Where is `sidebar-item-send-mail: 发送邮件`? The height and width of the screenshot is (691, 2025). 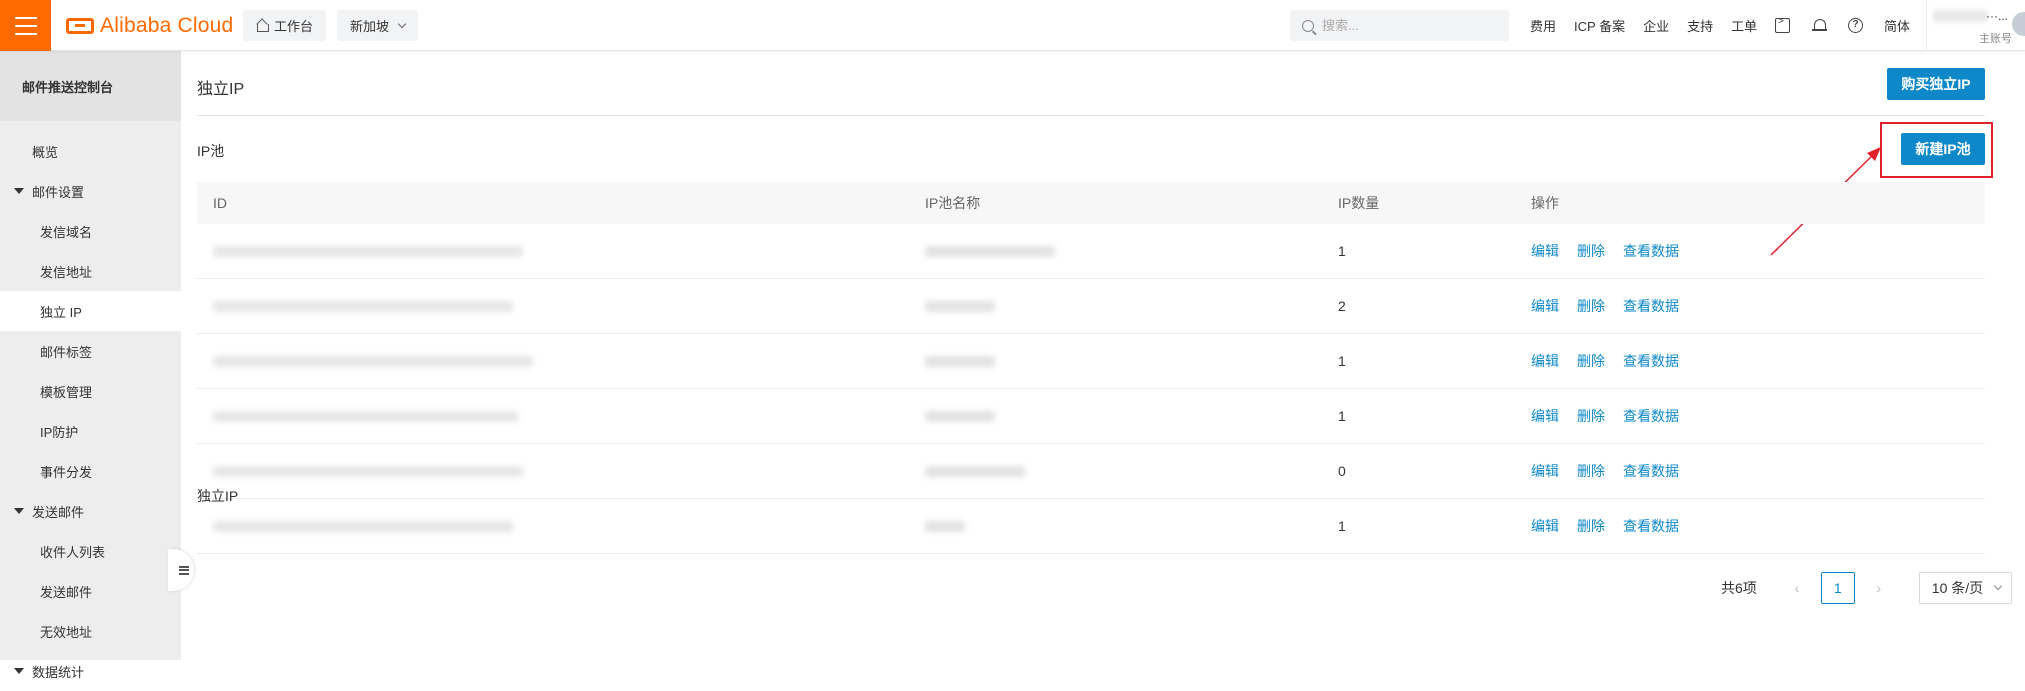
sidebar-item-send-mail: 发送邮件 is located at coordinates (90, 591).